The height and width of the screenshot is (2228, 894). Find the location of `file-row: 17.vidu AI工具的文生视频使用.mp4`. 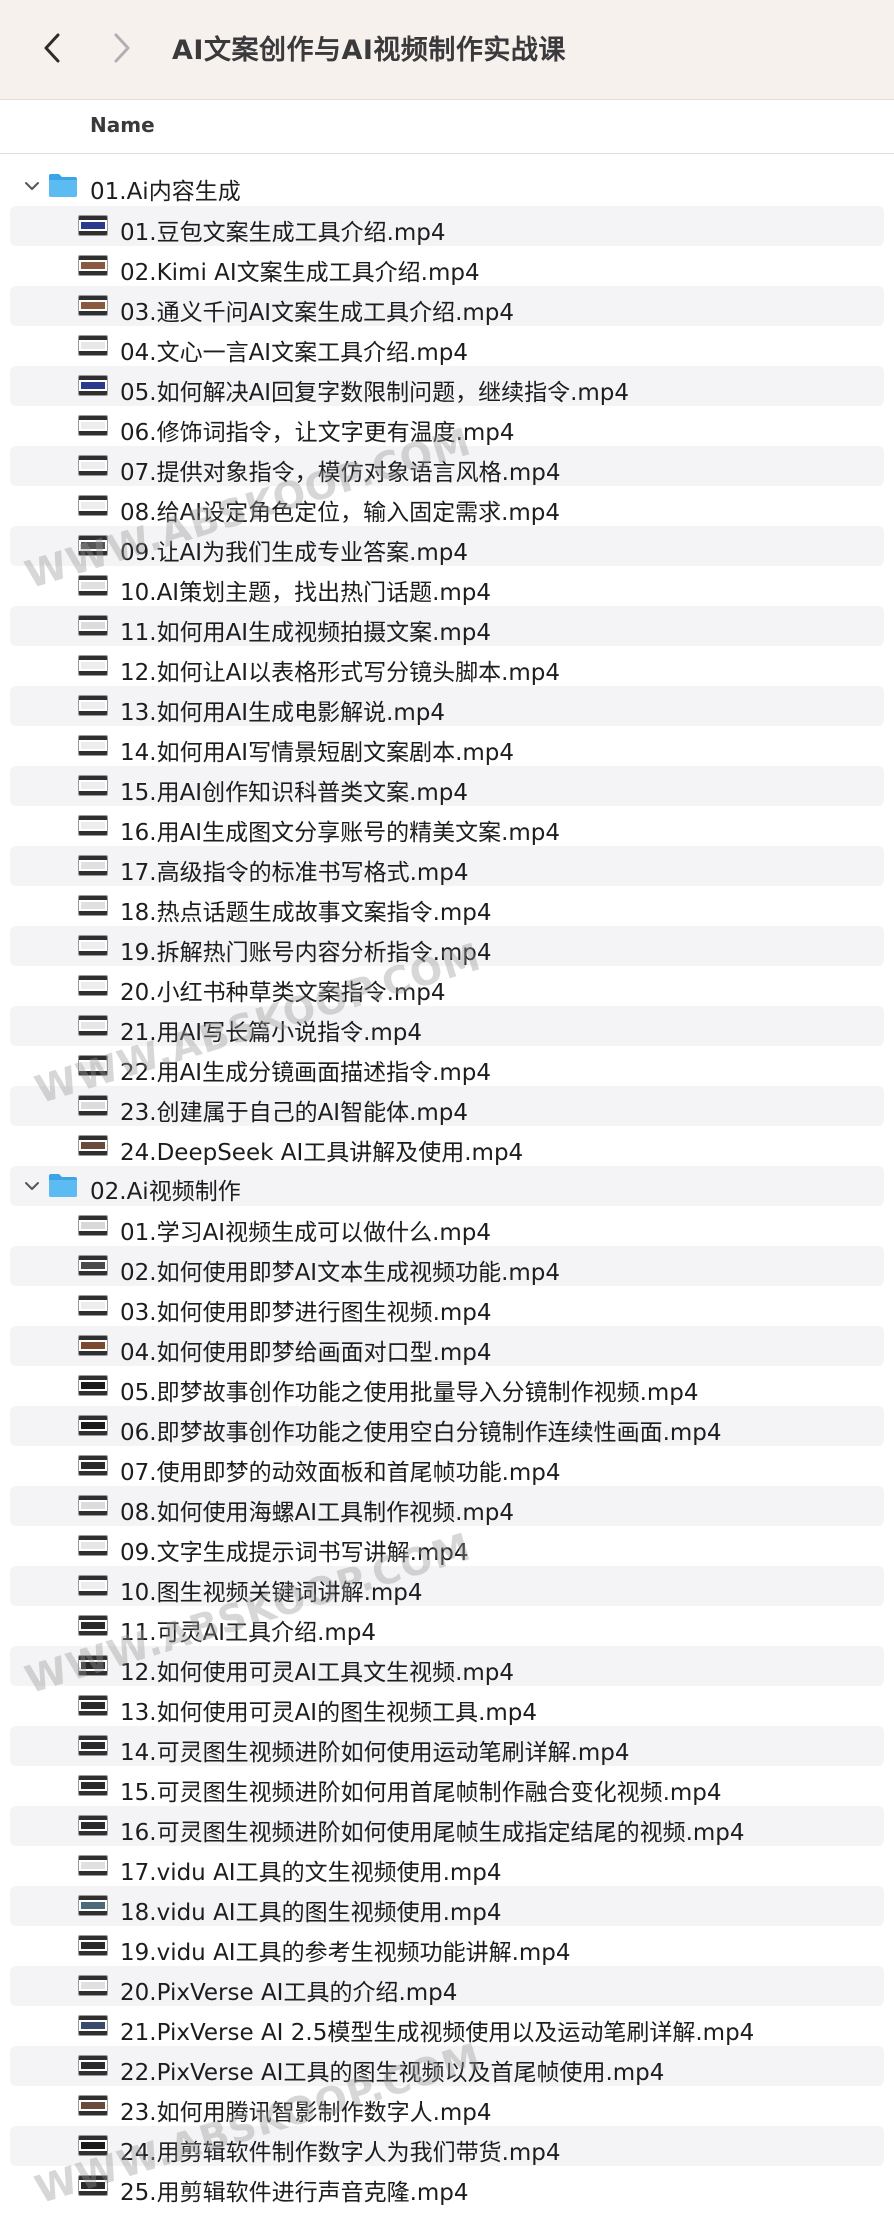

file-row: 17.vidu AI工具的文生视频使用.mp4 is located at coordinates (447, 1866).